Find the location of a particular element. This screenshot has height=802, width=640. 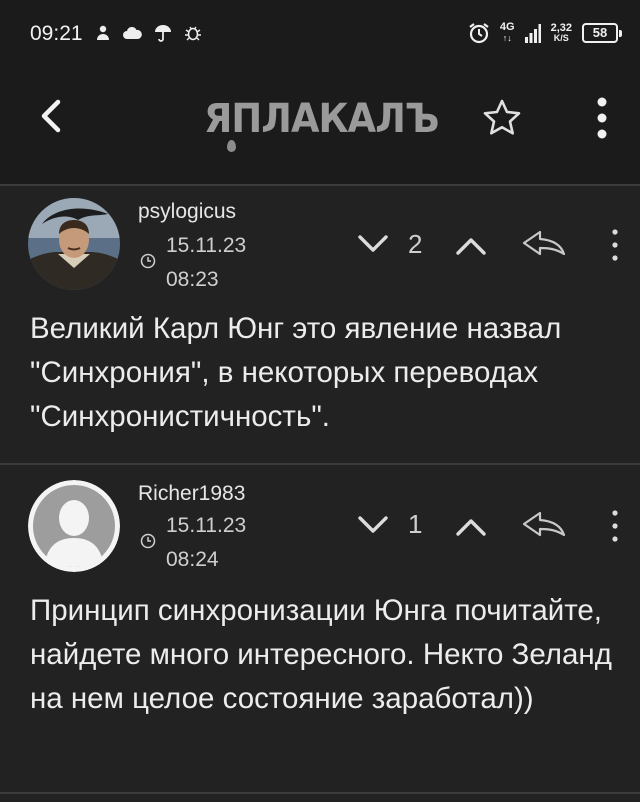

site-logo: ЯПЛАКАЛЪ is located at coordinates (321, 119).